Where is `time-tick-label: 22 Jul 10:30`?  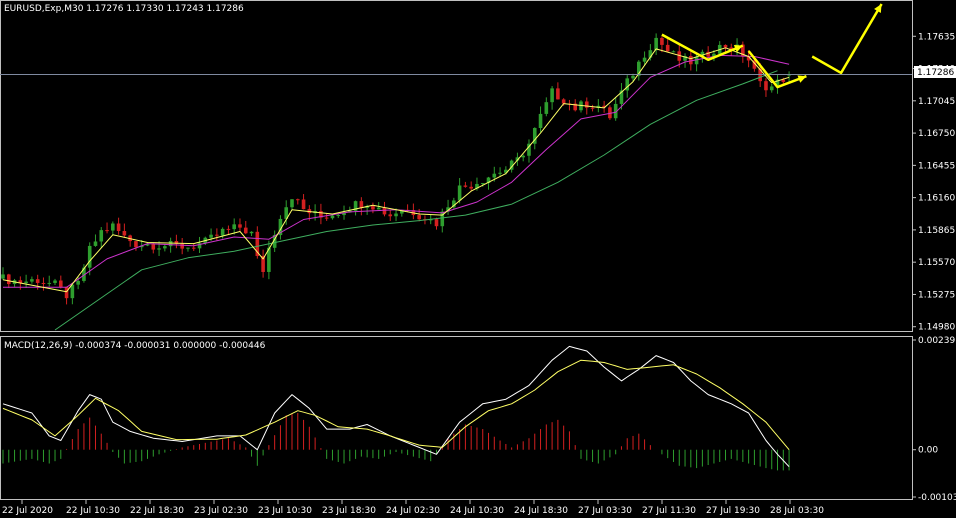 time-tick-label: 22 Jul 10:30 is located at coordinates (93, 511).